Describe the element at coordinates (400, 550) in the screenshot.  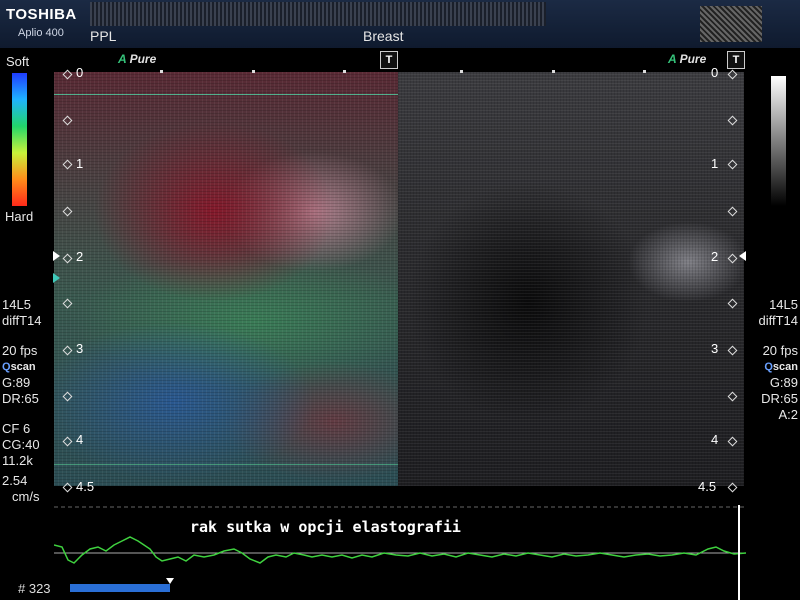
I see `ecg-trace` at that location.